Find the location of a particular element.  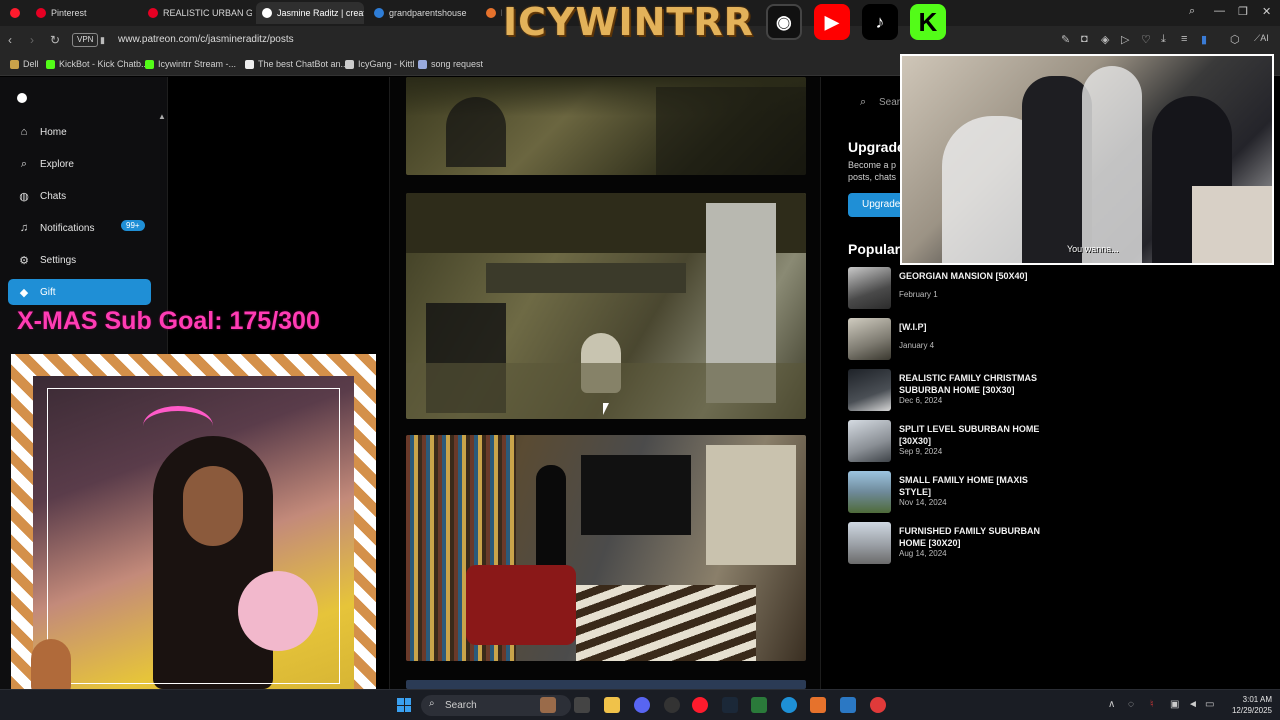

search-input: Sear is located at coordinates (889, 102).